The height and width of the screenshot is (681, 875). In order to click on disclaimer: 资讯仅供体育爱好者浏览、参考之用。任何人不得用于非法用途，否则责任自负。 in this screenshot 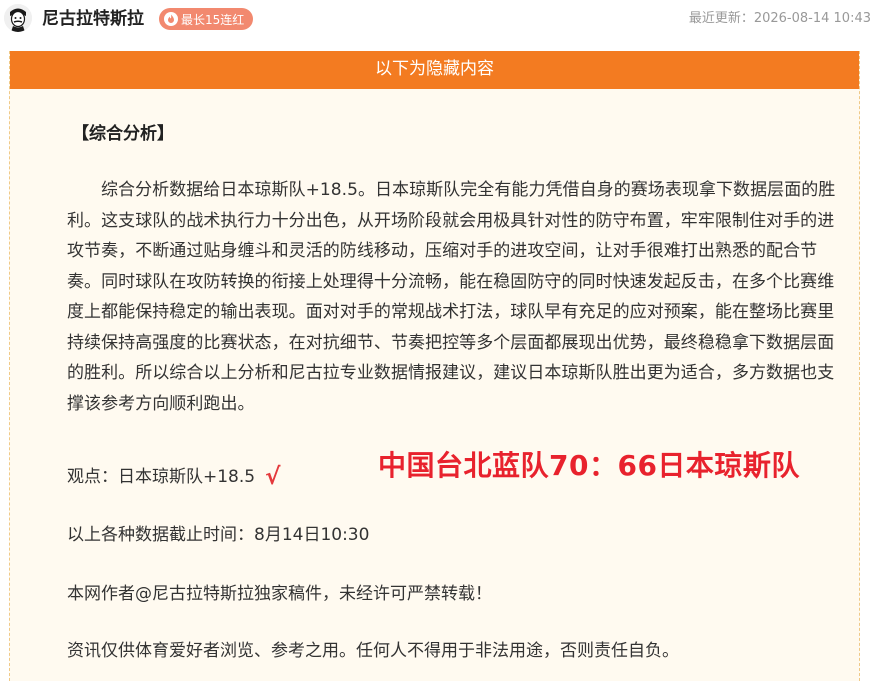, I will do `click(373, 651)`.